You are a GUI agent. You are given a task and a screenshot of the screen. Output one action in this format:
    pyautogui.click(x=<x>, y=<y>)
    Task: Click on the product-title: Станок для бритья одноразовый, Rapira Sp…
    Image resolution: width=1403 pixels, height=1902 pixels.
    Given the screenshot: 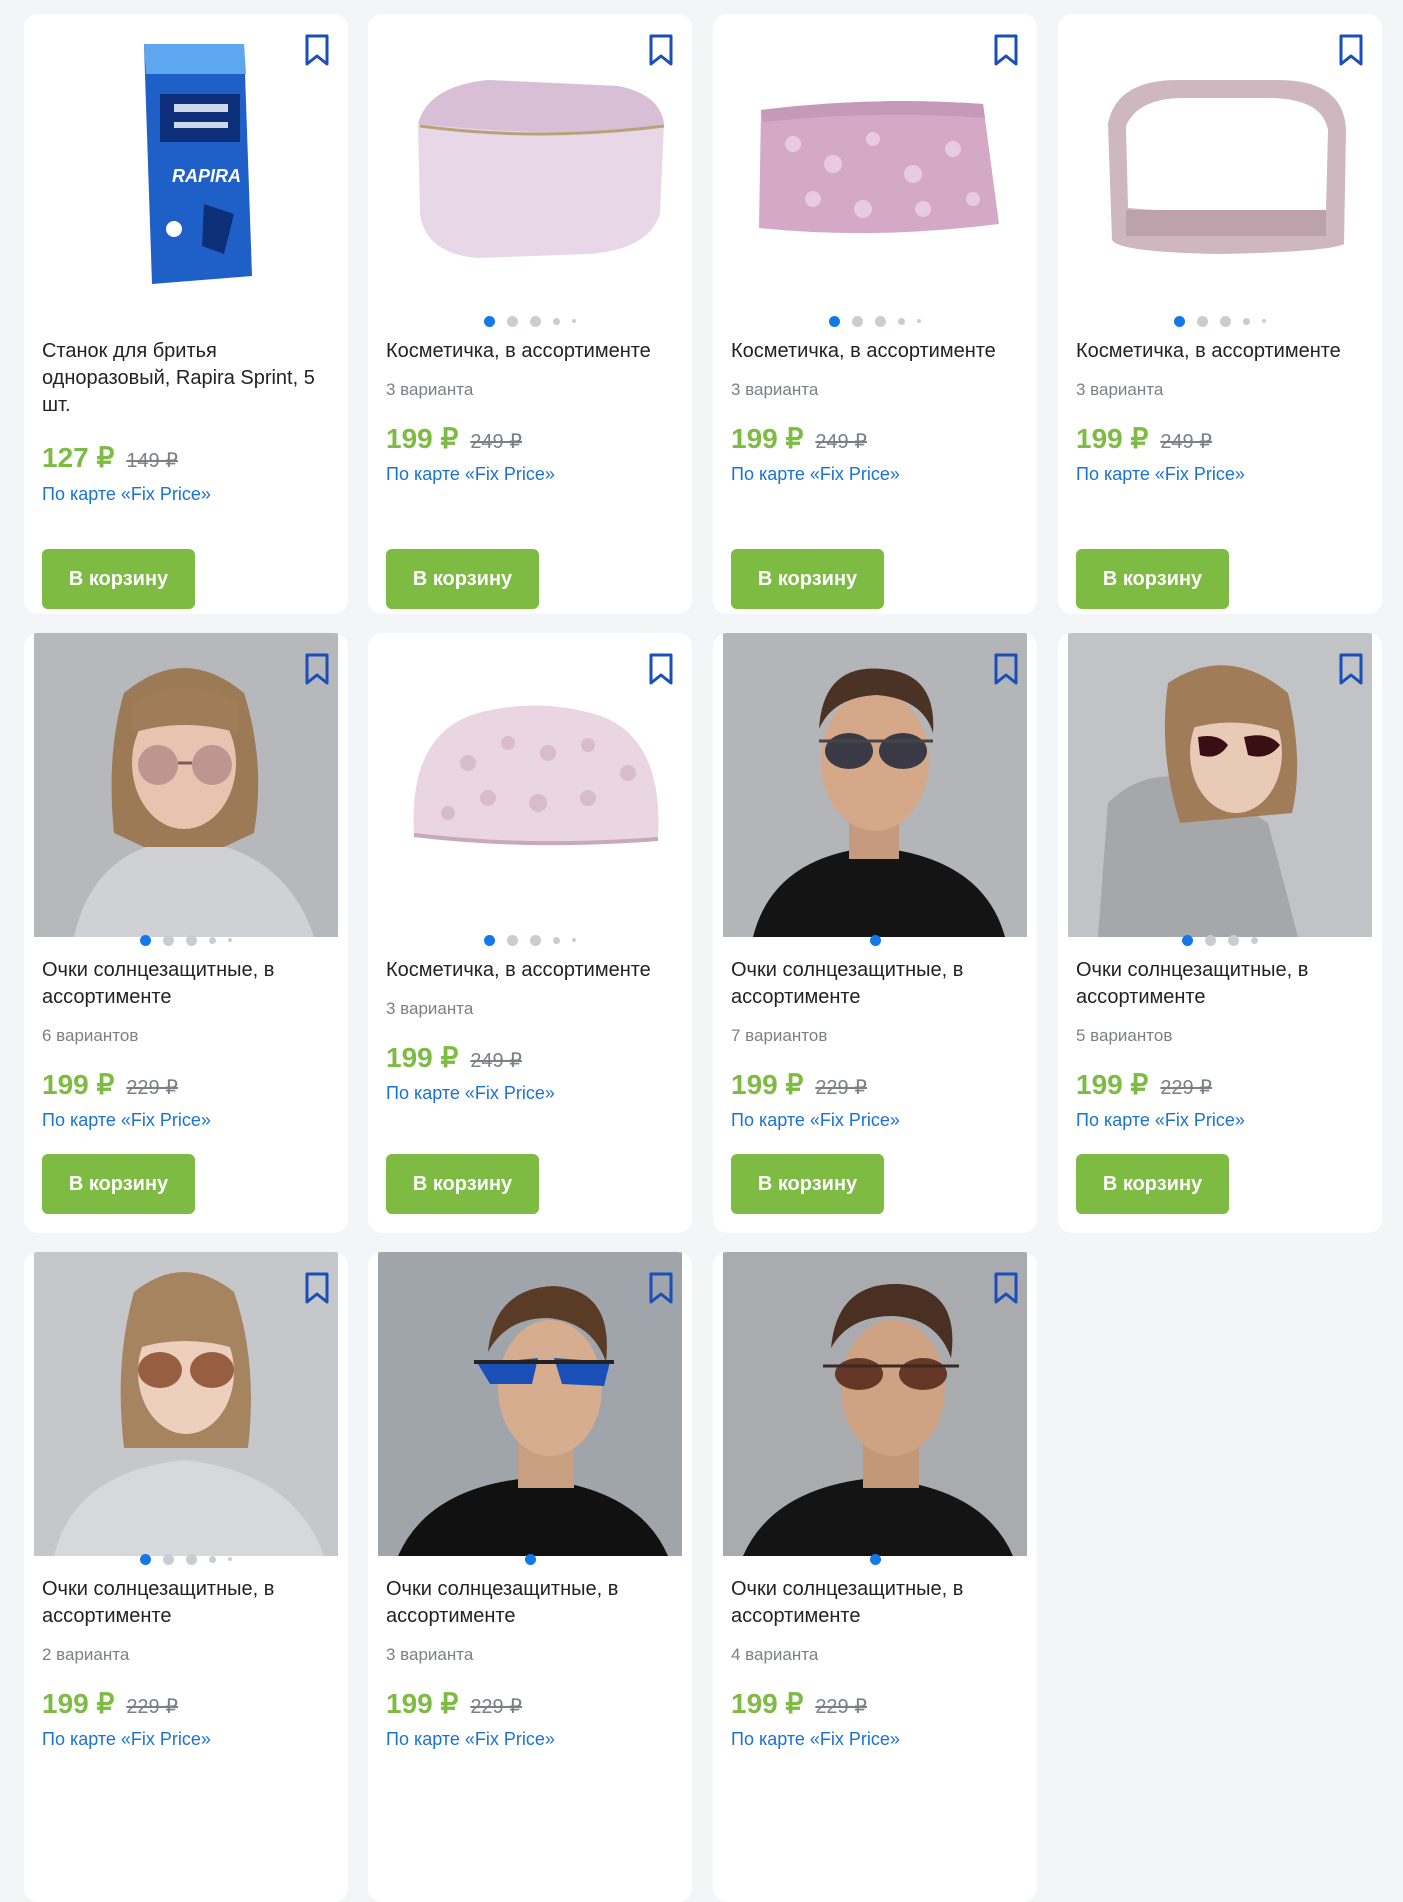 What is the action you would take?
    pyautogui.click(x=188, y=378)
    